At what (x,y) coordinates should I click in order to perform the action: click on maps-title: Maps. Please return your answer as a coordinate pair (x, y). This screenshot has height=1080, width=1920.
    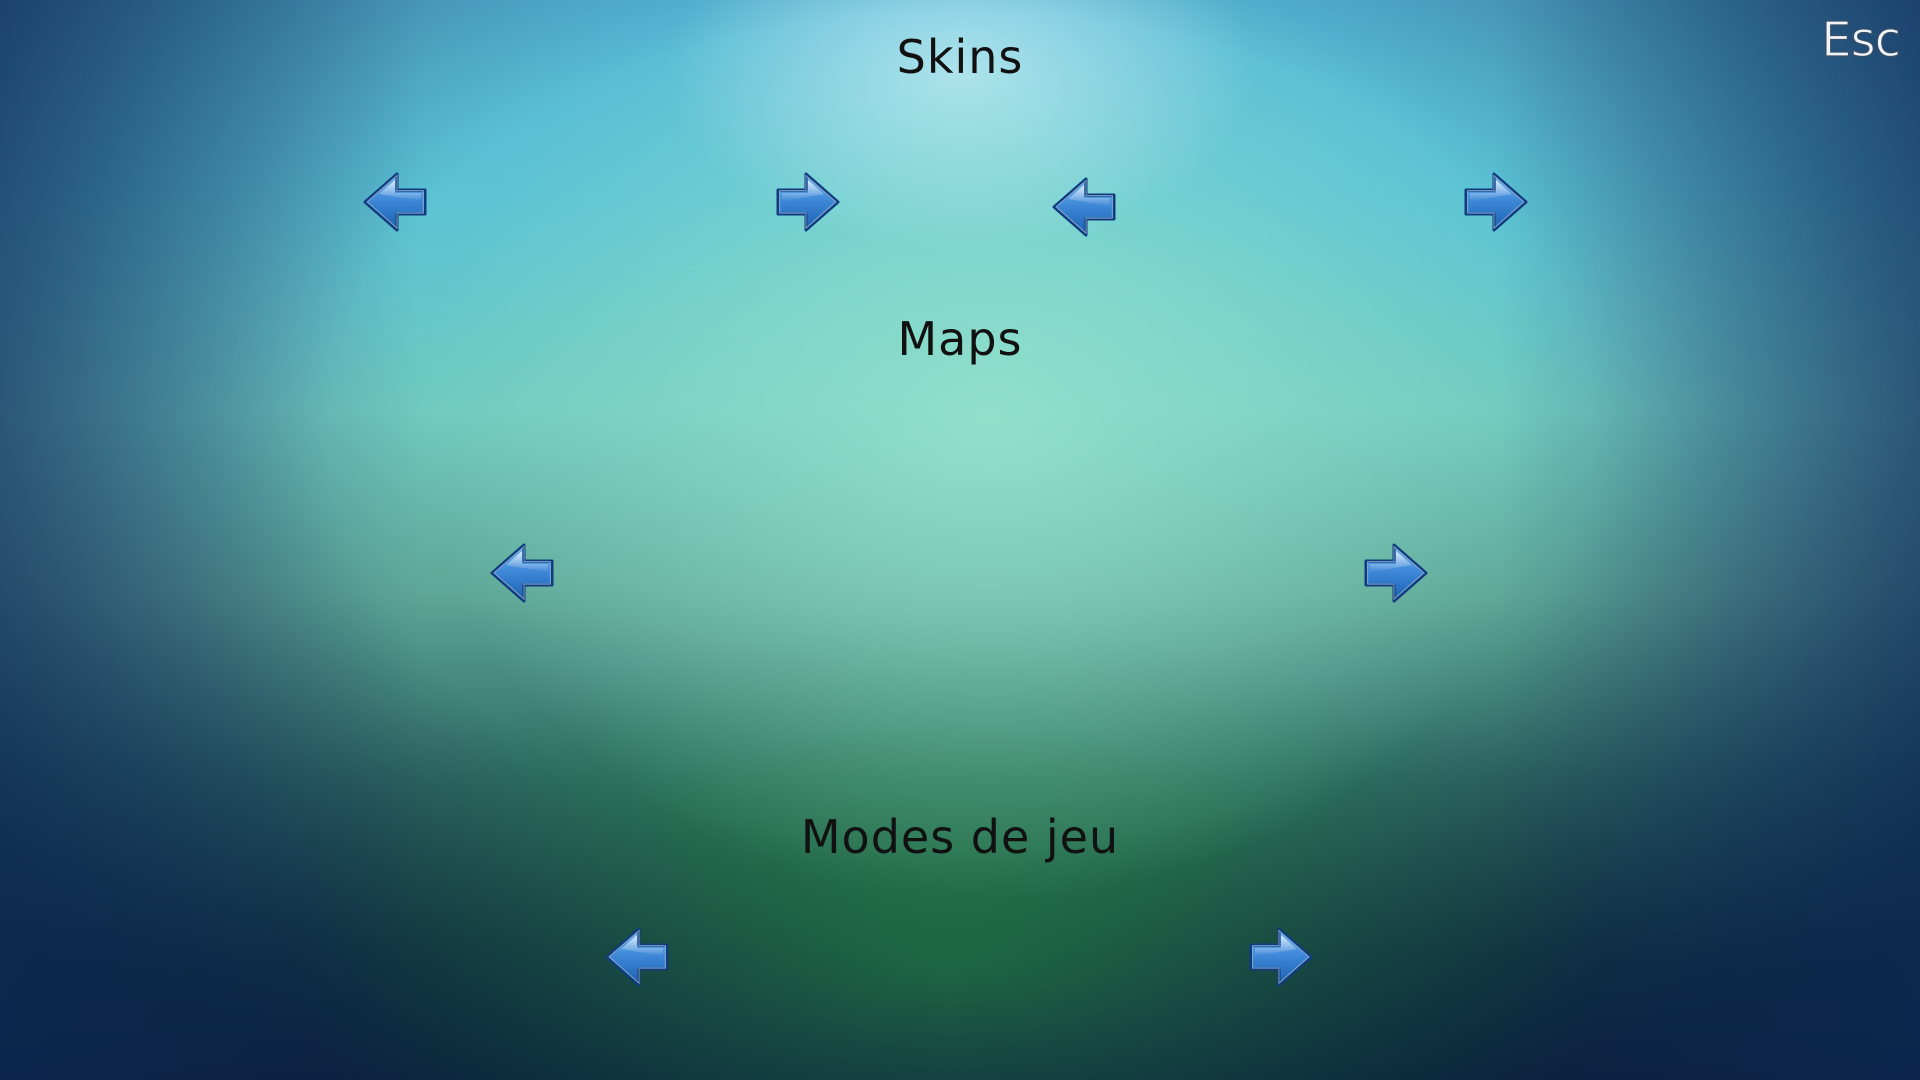
    Looking at the image, I should click on (960, 339).